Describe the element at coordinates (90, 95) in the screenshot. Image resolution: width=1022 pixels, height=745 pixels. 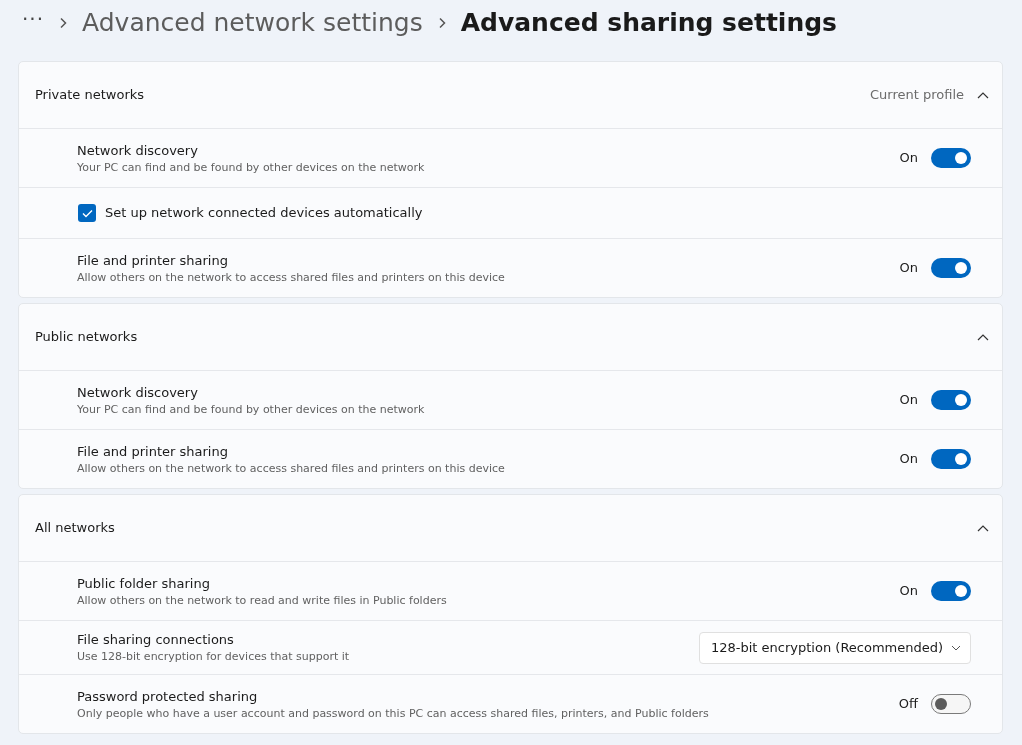
I see `section-title: Private networks` at that location.